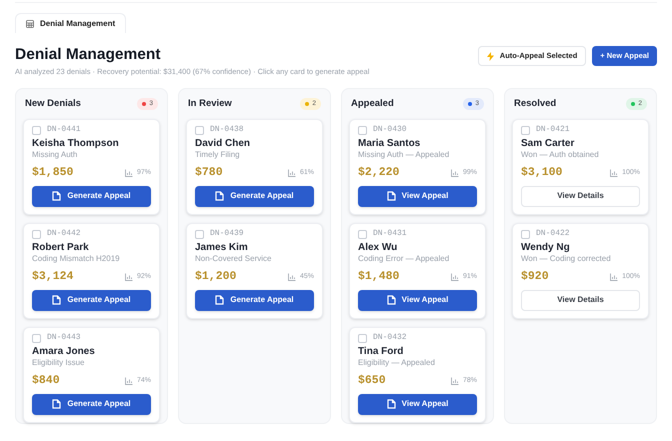  Describe the element at coordinates (535, 103) in the screenshot. I see `column-title: Resolved` at that location.